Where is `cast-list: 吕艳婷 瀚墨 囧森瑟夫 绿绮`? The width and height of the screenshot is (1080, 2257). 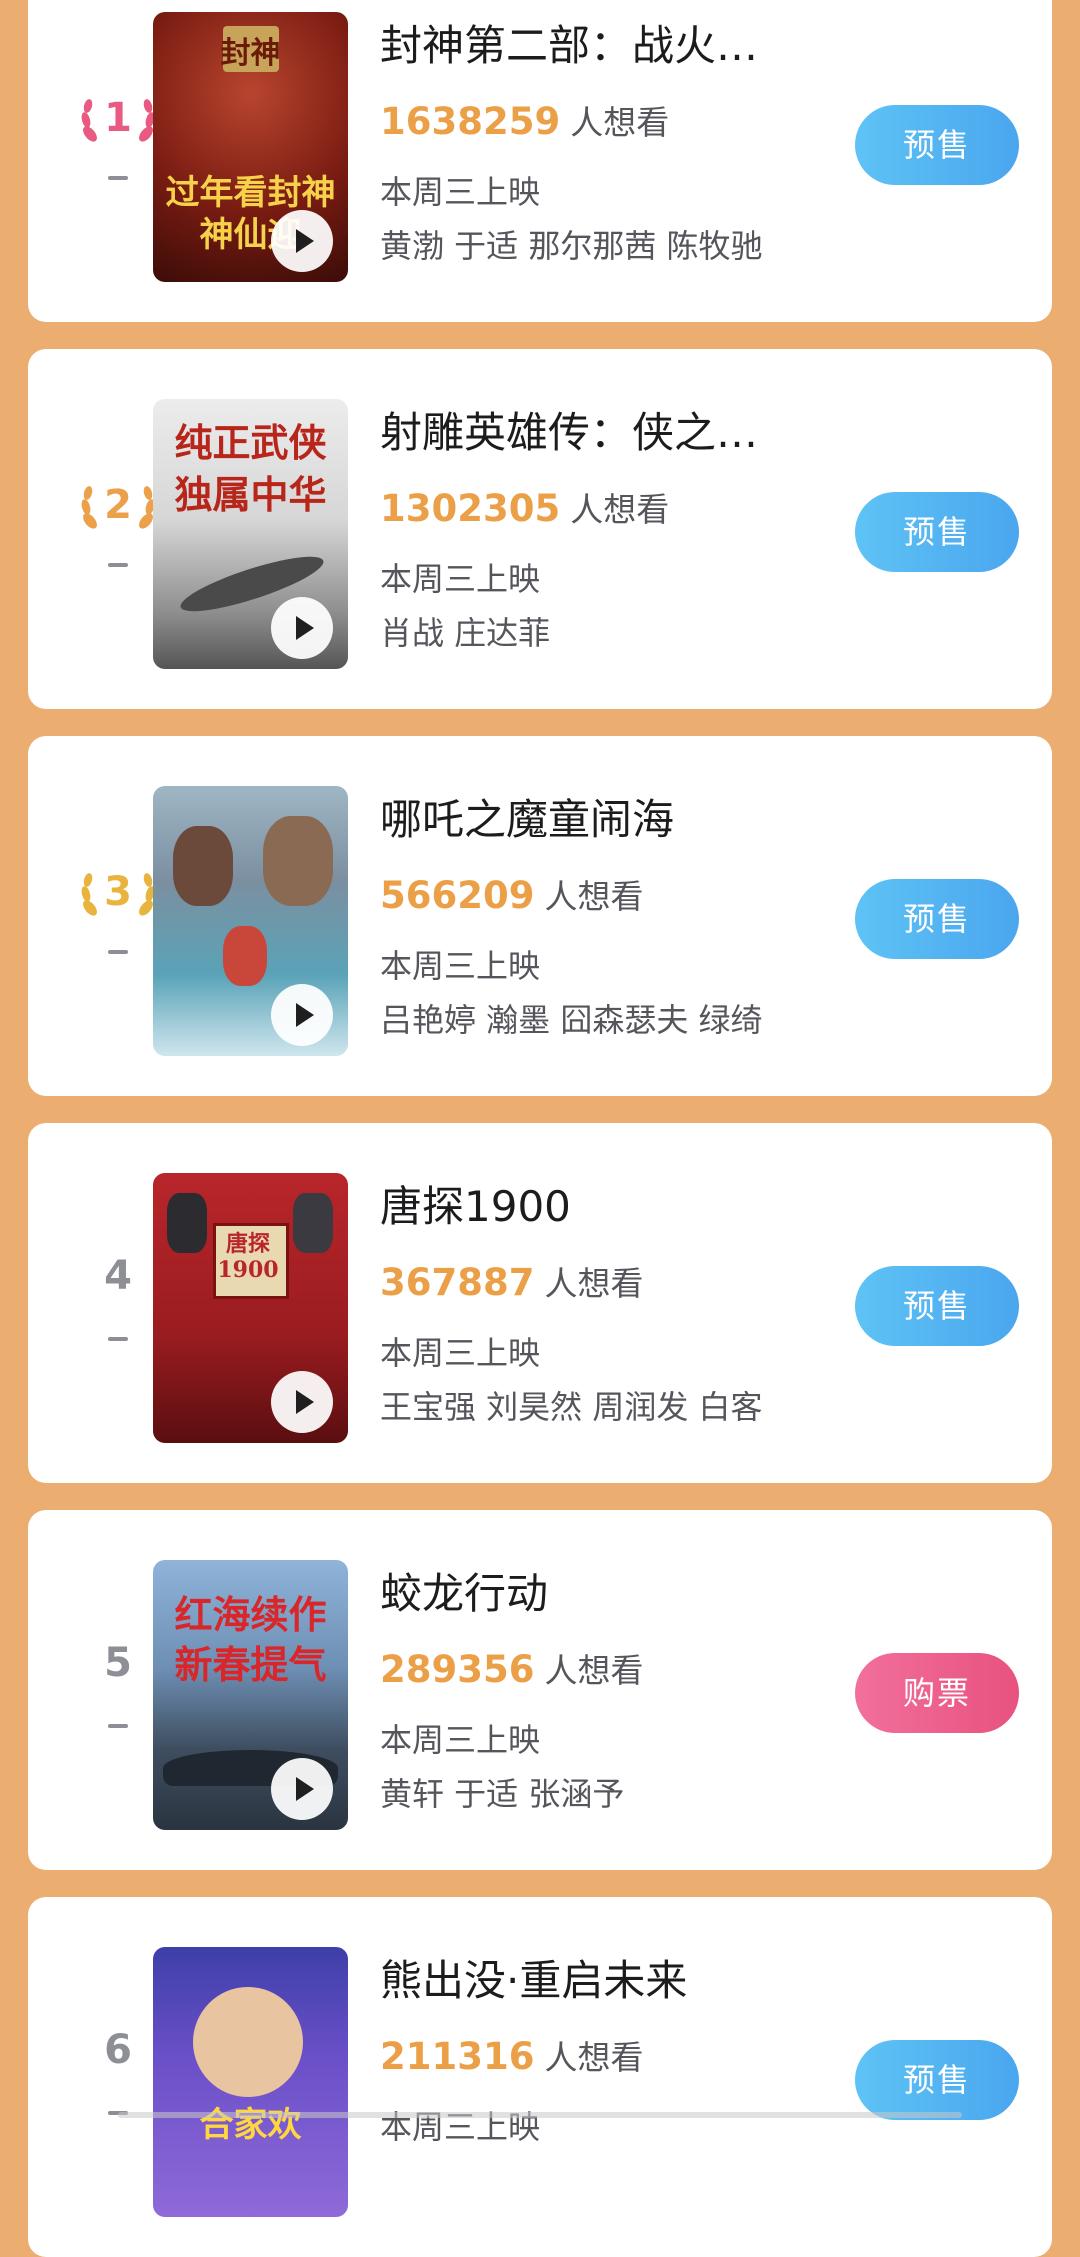 cast-list: 吕艳婷 瀚墨 囧森瑟夫 绿绮 is located at coordinates (571, 1020).